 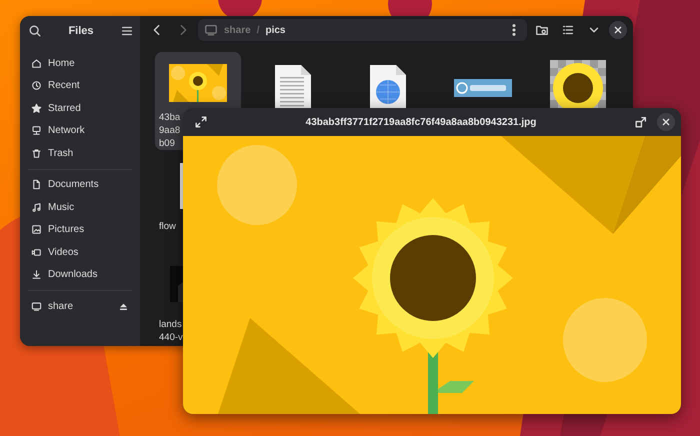 I want to click on downloads-icon, so click(x=36, y=274).